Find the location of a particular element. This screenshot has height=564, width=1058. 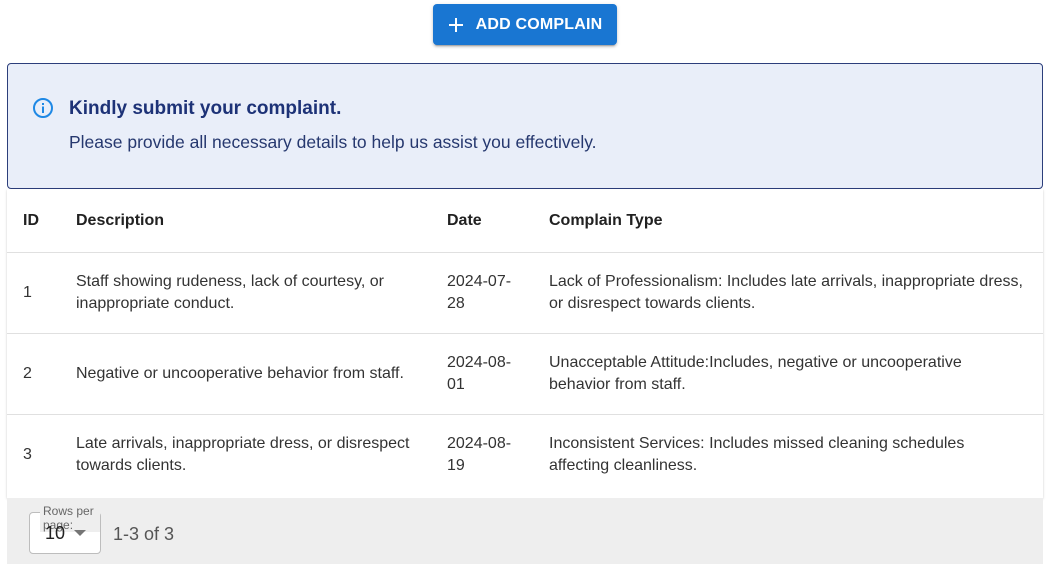

cell-date: 2024-08-01 is located at coordinates (482, 374).